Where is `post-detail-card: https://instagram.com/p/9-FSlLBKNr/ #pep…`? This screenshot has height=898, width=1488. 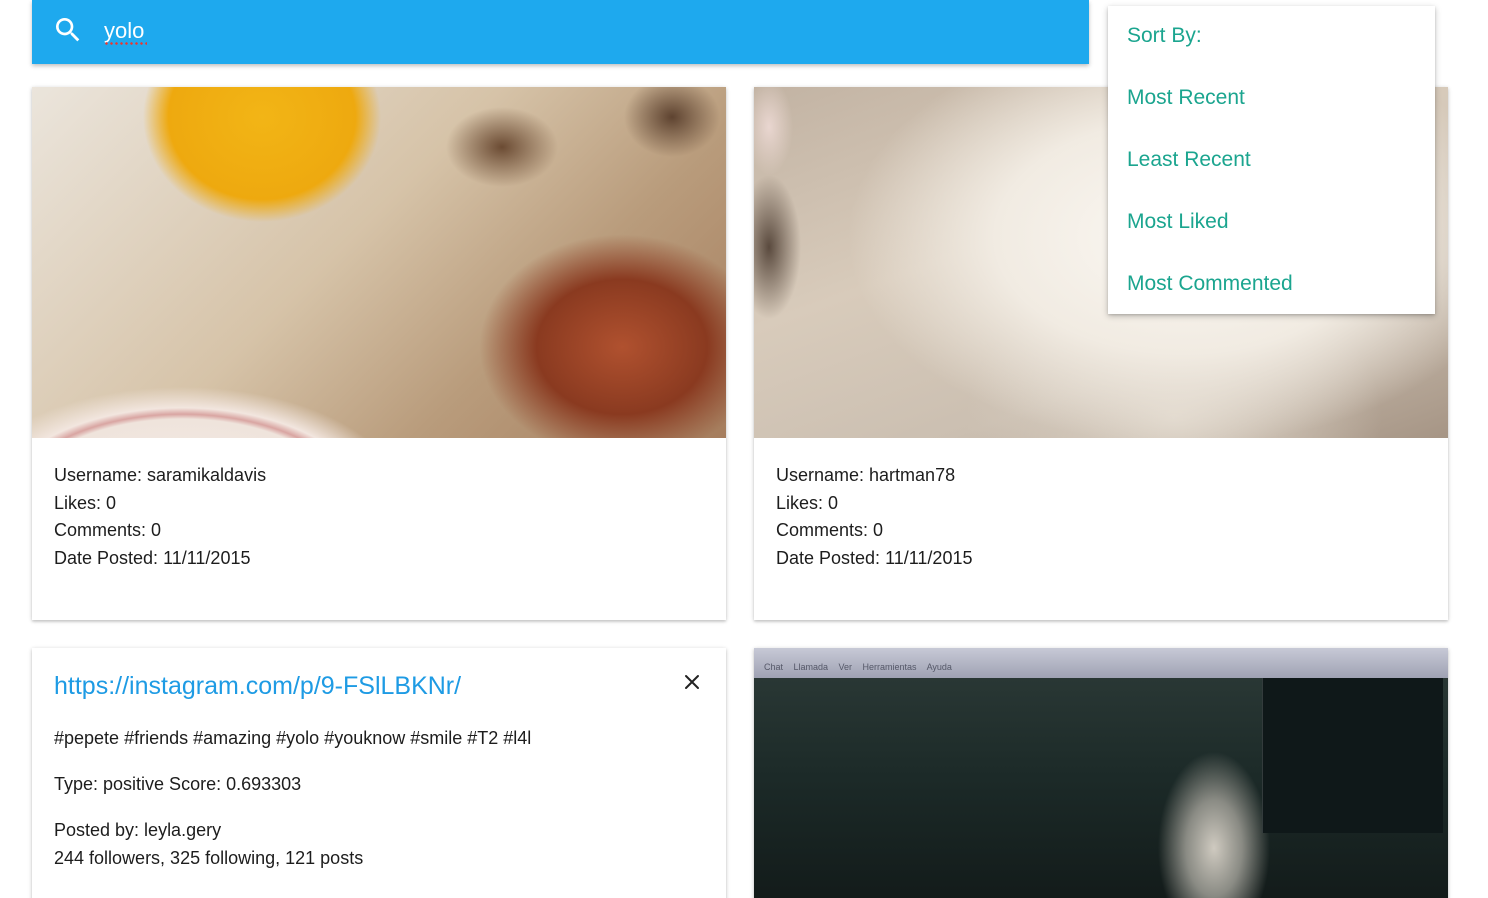 post-detail-card: https://instagram.com/p/9-FSlLBKNr/ #pep… is located at coordinates (379, 773).